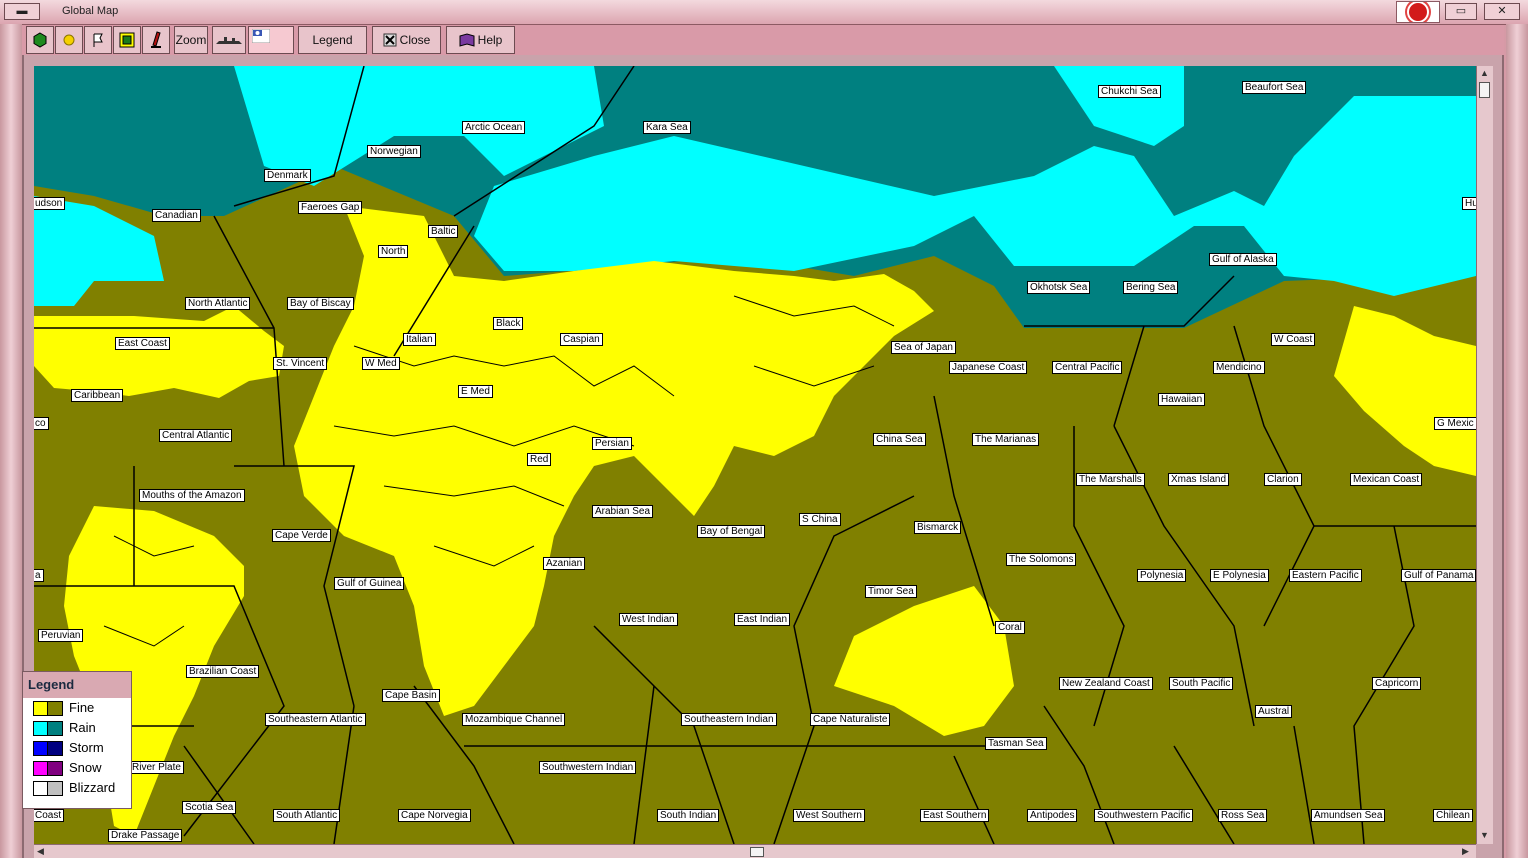 Image resolution: width=1528 pixels, height=858 pixels. I want to click on sea-zone-label: Amundsen Sea, so click(1348, 815).